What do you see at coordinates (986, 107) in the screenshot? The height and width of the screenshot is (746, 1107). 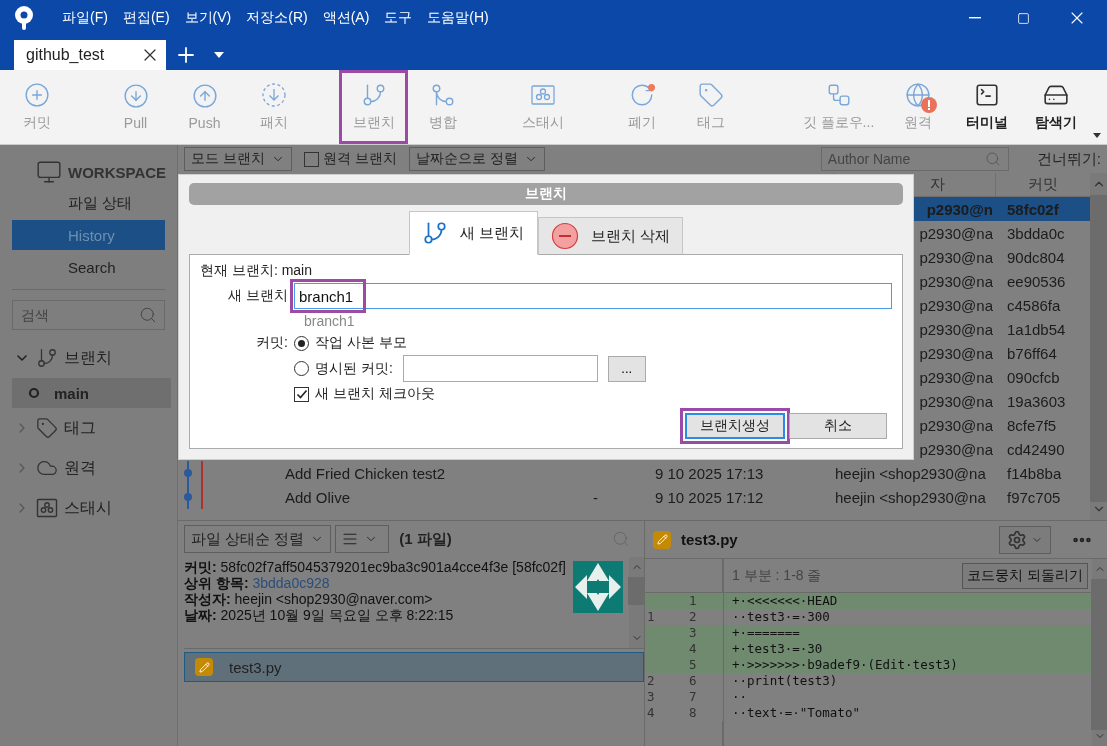 I see `toolbar-button: 터미널` at bounding box center [986, 107].